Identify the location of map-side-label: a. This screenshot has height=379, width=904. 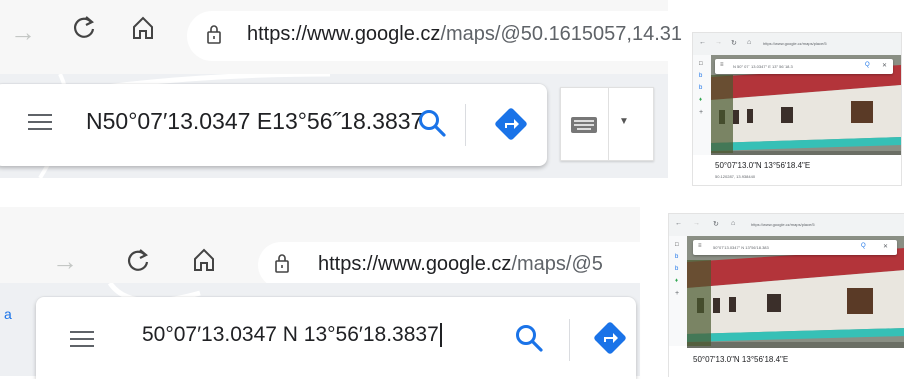
(8, 314).